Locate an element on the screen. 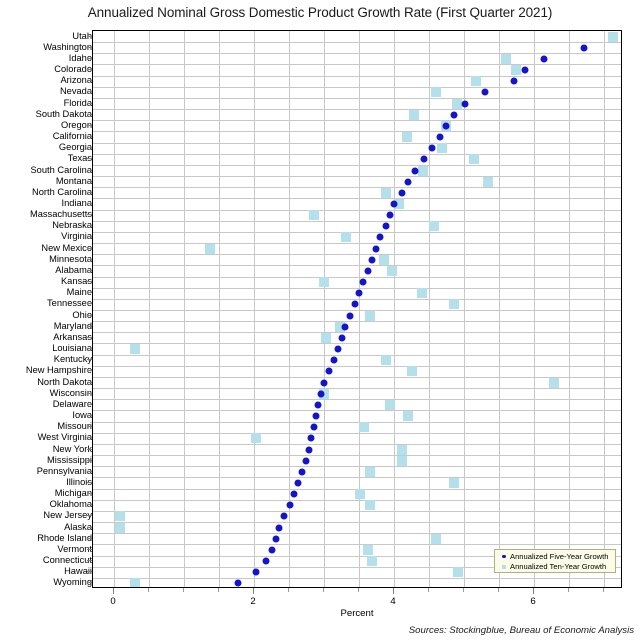 The height and width of the screenshot is (640, 640). y-axis-tick-label: South Dakota is located at coordinates (63, 113).